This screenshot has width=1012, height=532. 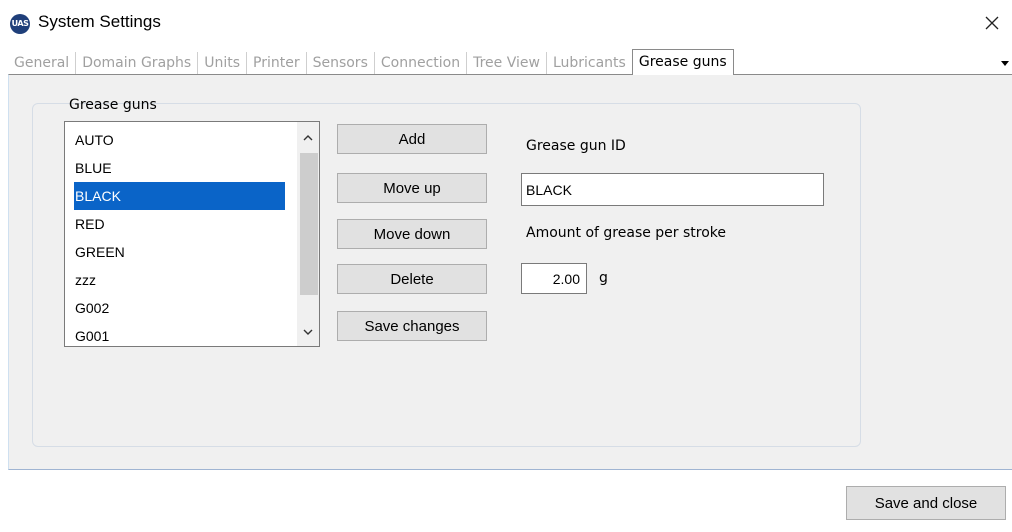 I want to click on list-item: G001, so click(x=180, y=334).